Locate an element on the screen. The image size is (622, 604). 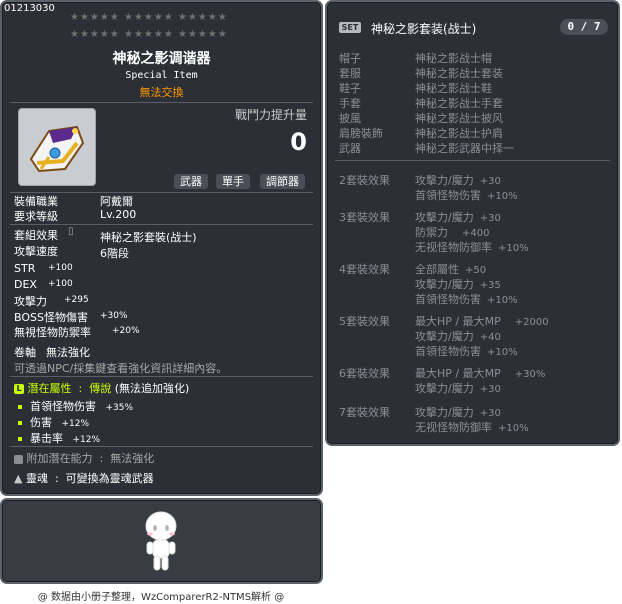
avatar-preview-panel is located at coordinates (161, 541).